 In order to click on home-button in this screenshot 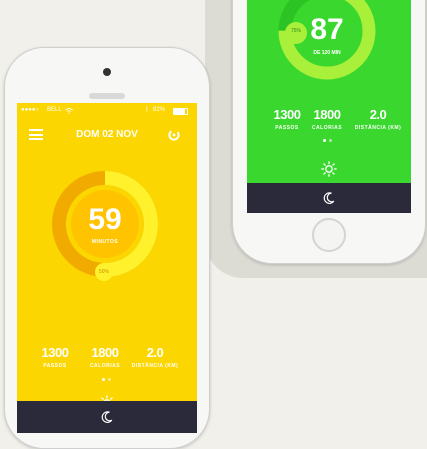, I will do `click(329, 235)`.